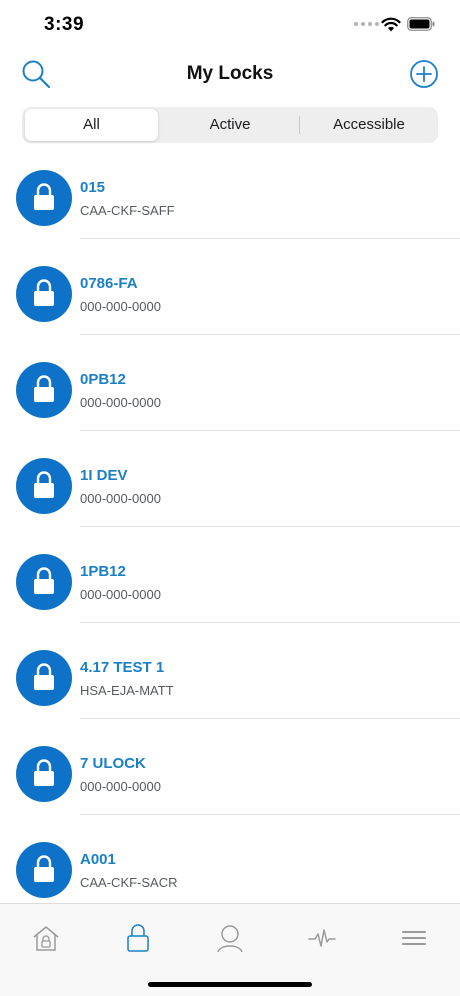 The width and height of the screenshot is (460, 996). What do you see at coordinates (421, 24) in the screenshot?
I see `battery-icon` at bounding box center [421, 24].